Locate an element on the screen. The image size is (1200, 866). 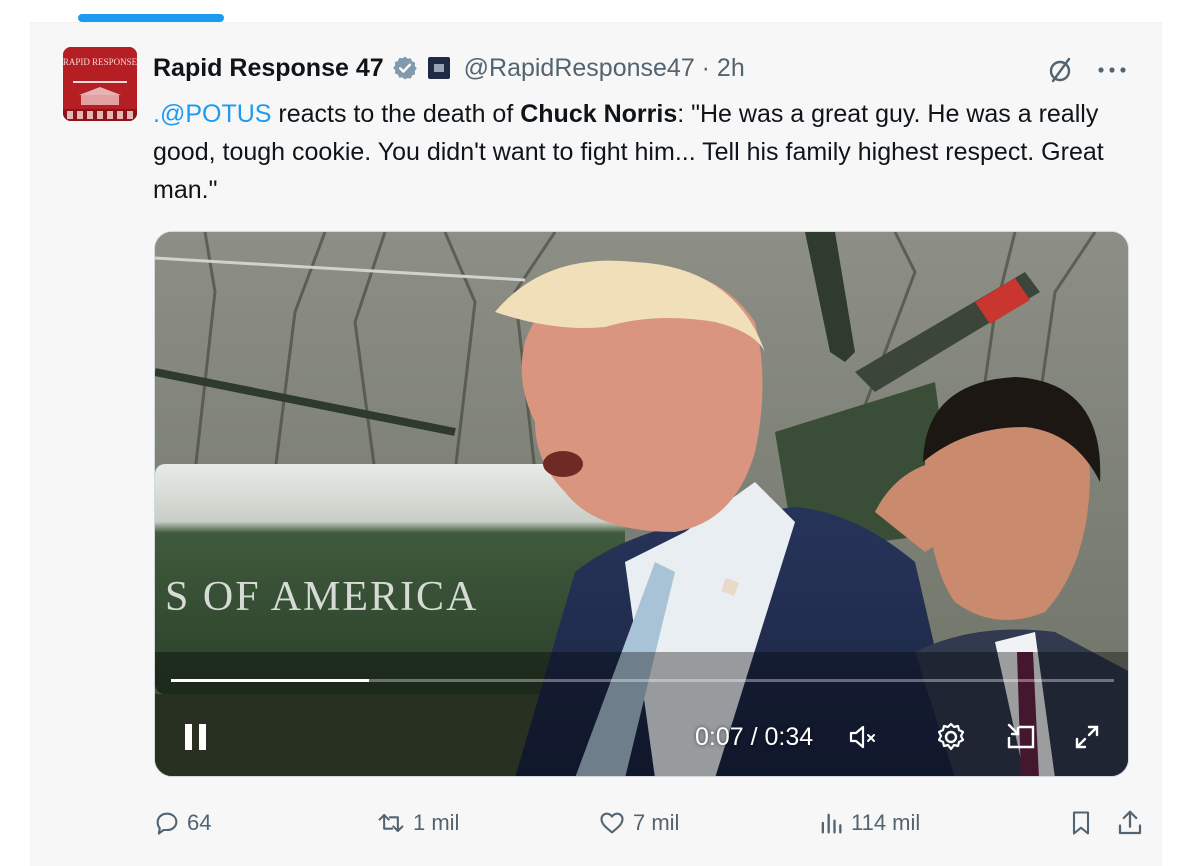
tweet-header: Rapid Response 47 @RapidResponse47 · 2h is located at coordinates (449, 68).